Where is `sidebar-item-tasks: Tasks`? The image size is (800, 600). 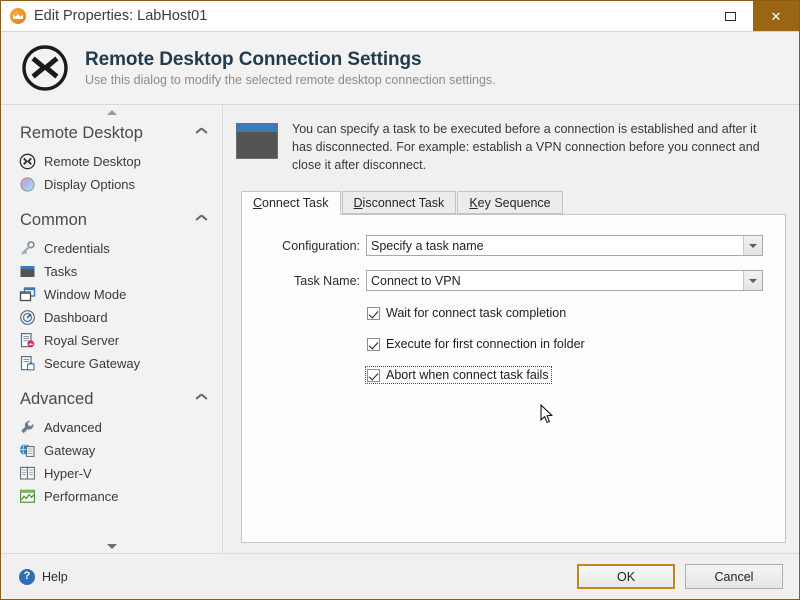 sidebar-item-tasks: Tasks is located at coordinates (114, 271).